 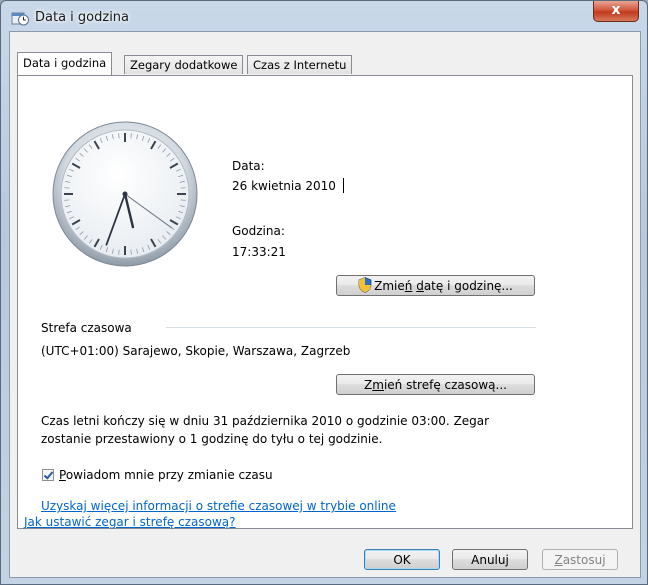 I want to click on ok-button: OK, so click(x=402, y=559).